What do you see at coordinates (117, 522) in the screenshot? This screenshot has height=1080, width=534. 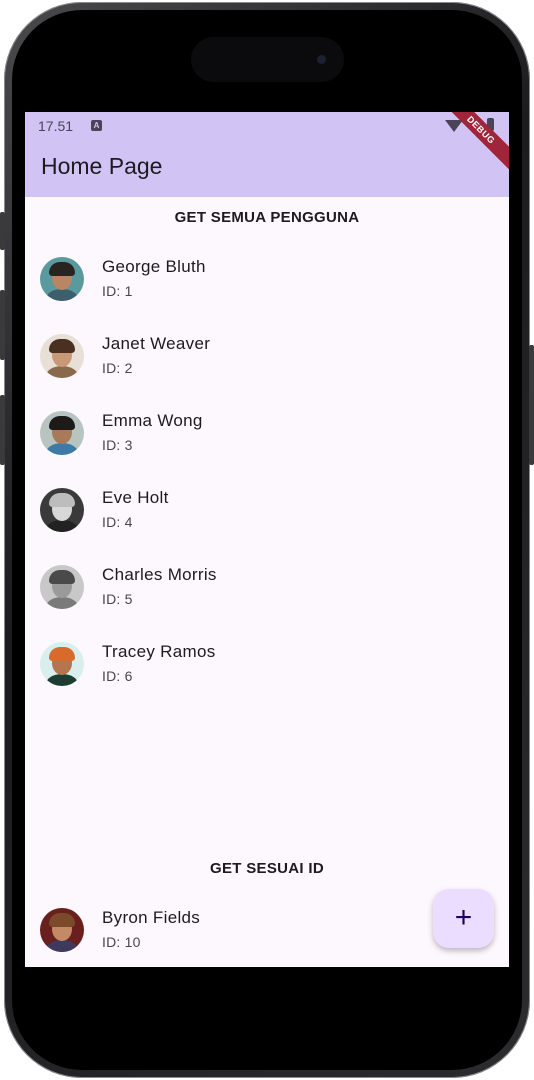 I see `user-id: ID: 4` at bounding box center [117, 522].